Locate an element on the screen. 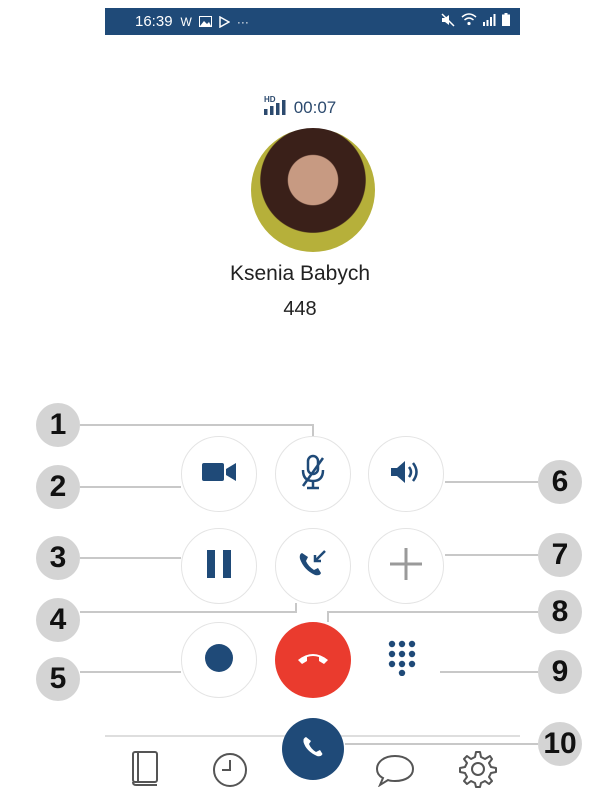 This screenshot has height=796, width=600. keypad-button is located at coordinates (406, 660).